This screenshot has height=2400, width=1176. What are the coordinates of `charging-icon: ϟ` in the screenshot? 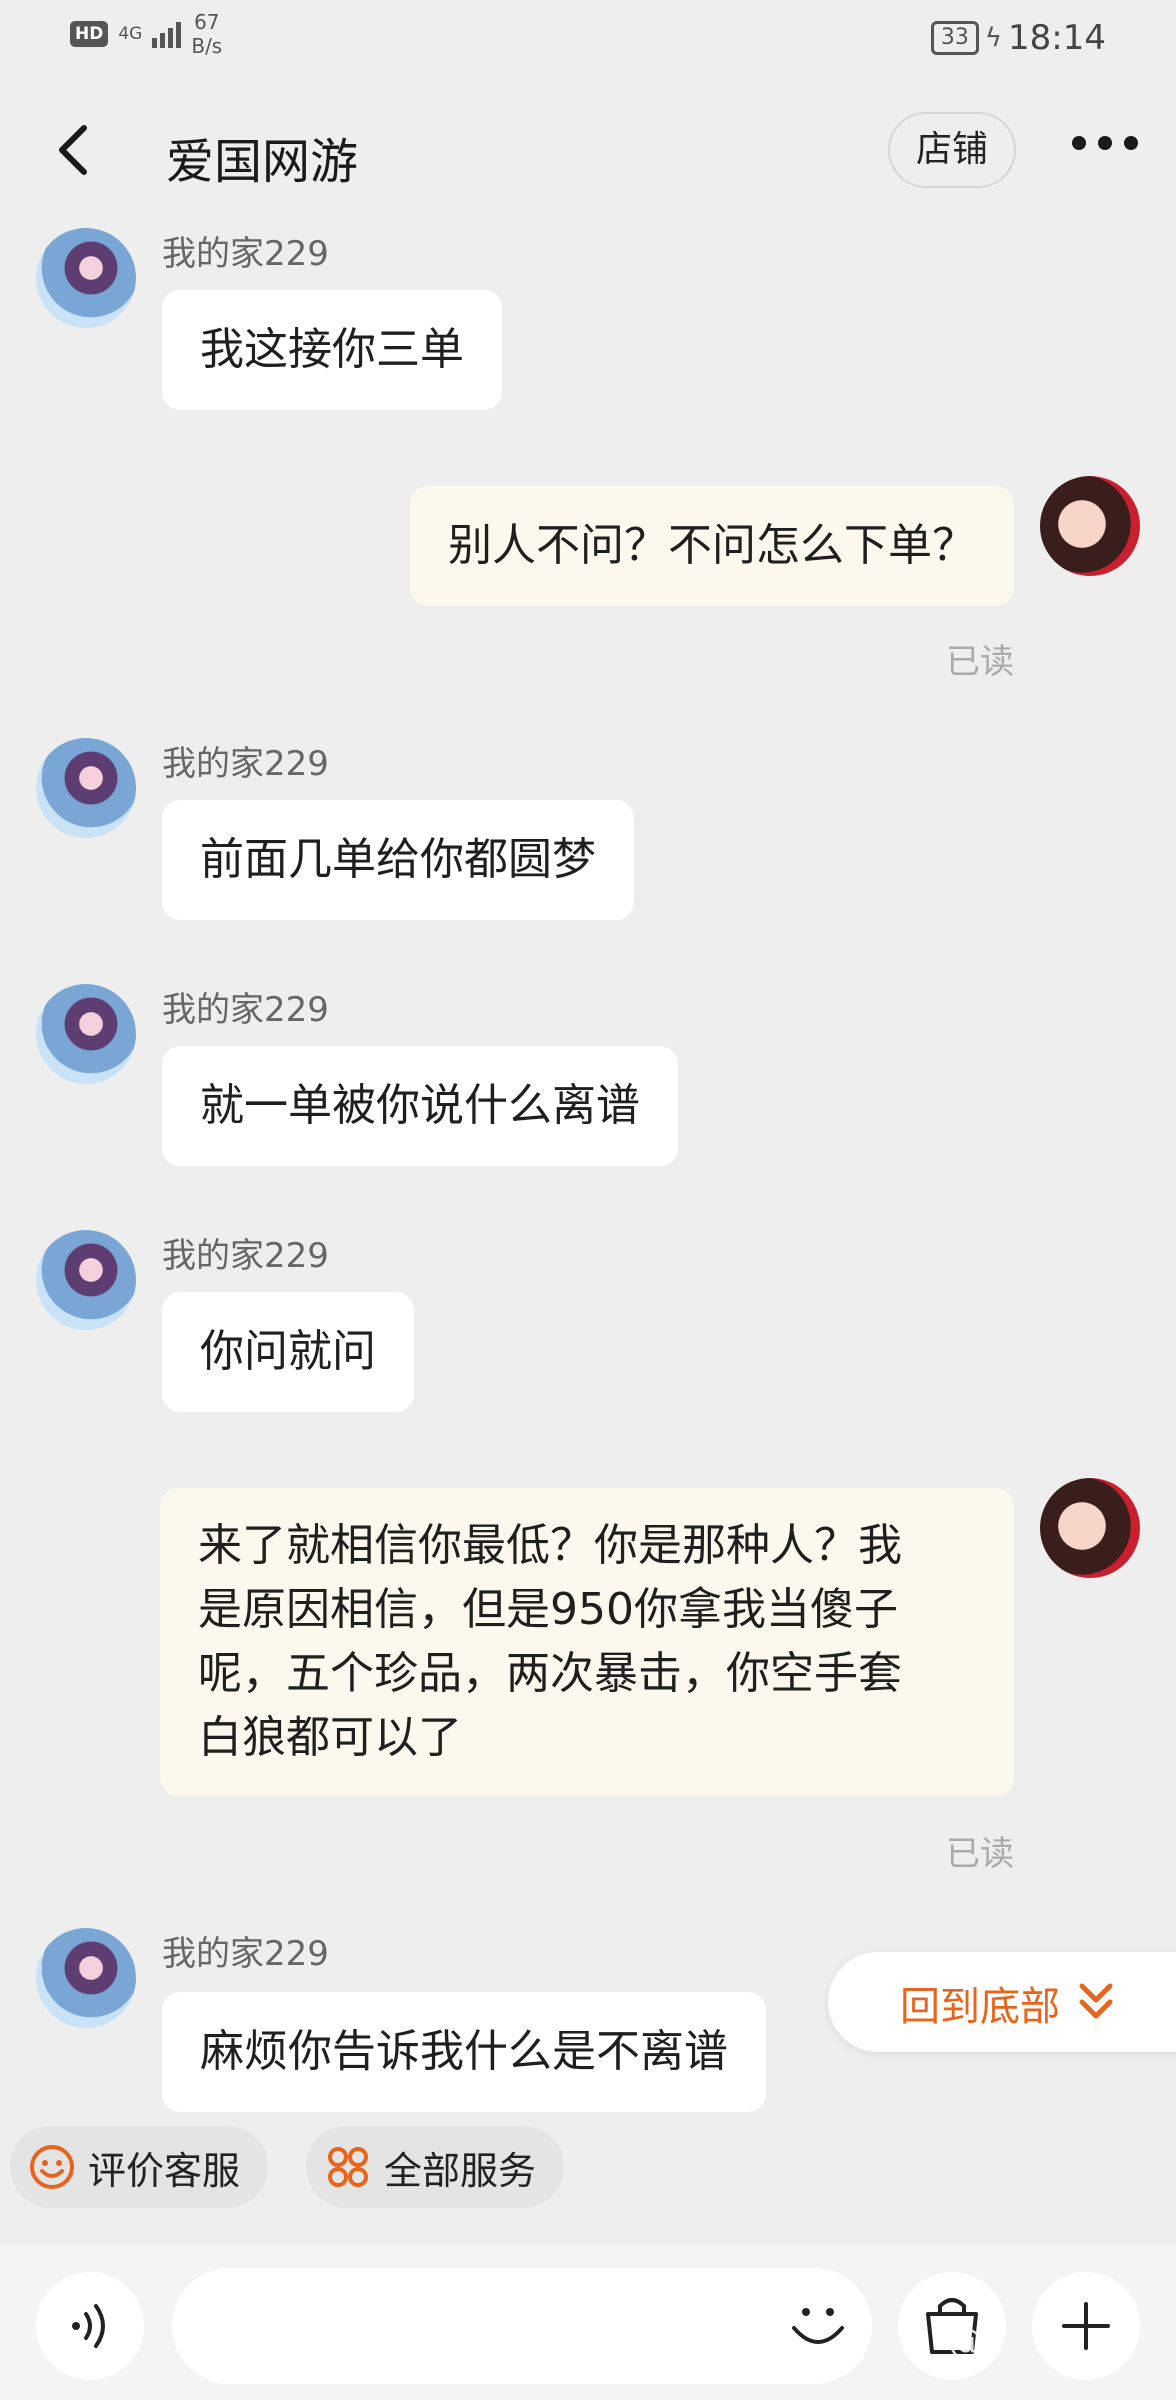 It's located at (993, 38).